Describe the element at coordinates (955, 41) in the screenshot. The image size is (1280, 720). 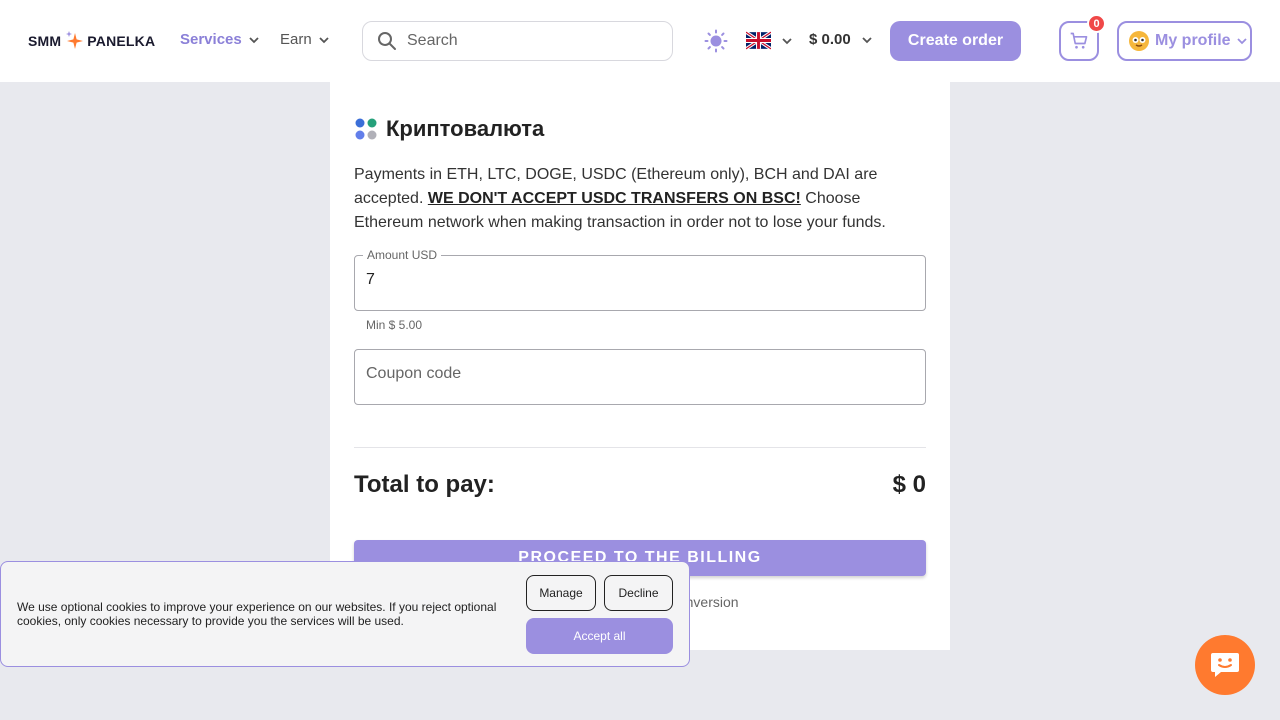
I see `create-order-button: Create order` at that location.